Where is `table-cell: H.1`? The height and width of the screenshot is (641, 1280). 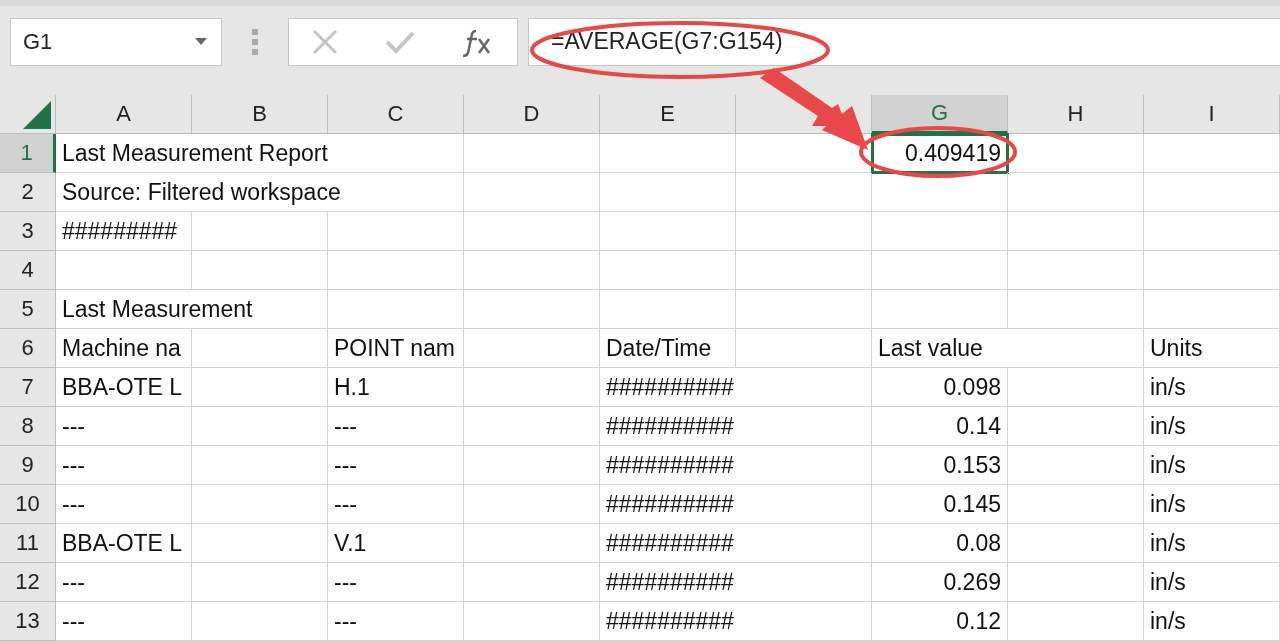 table-cell: H.1 is located at coordinates (396, 387).